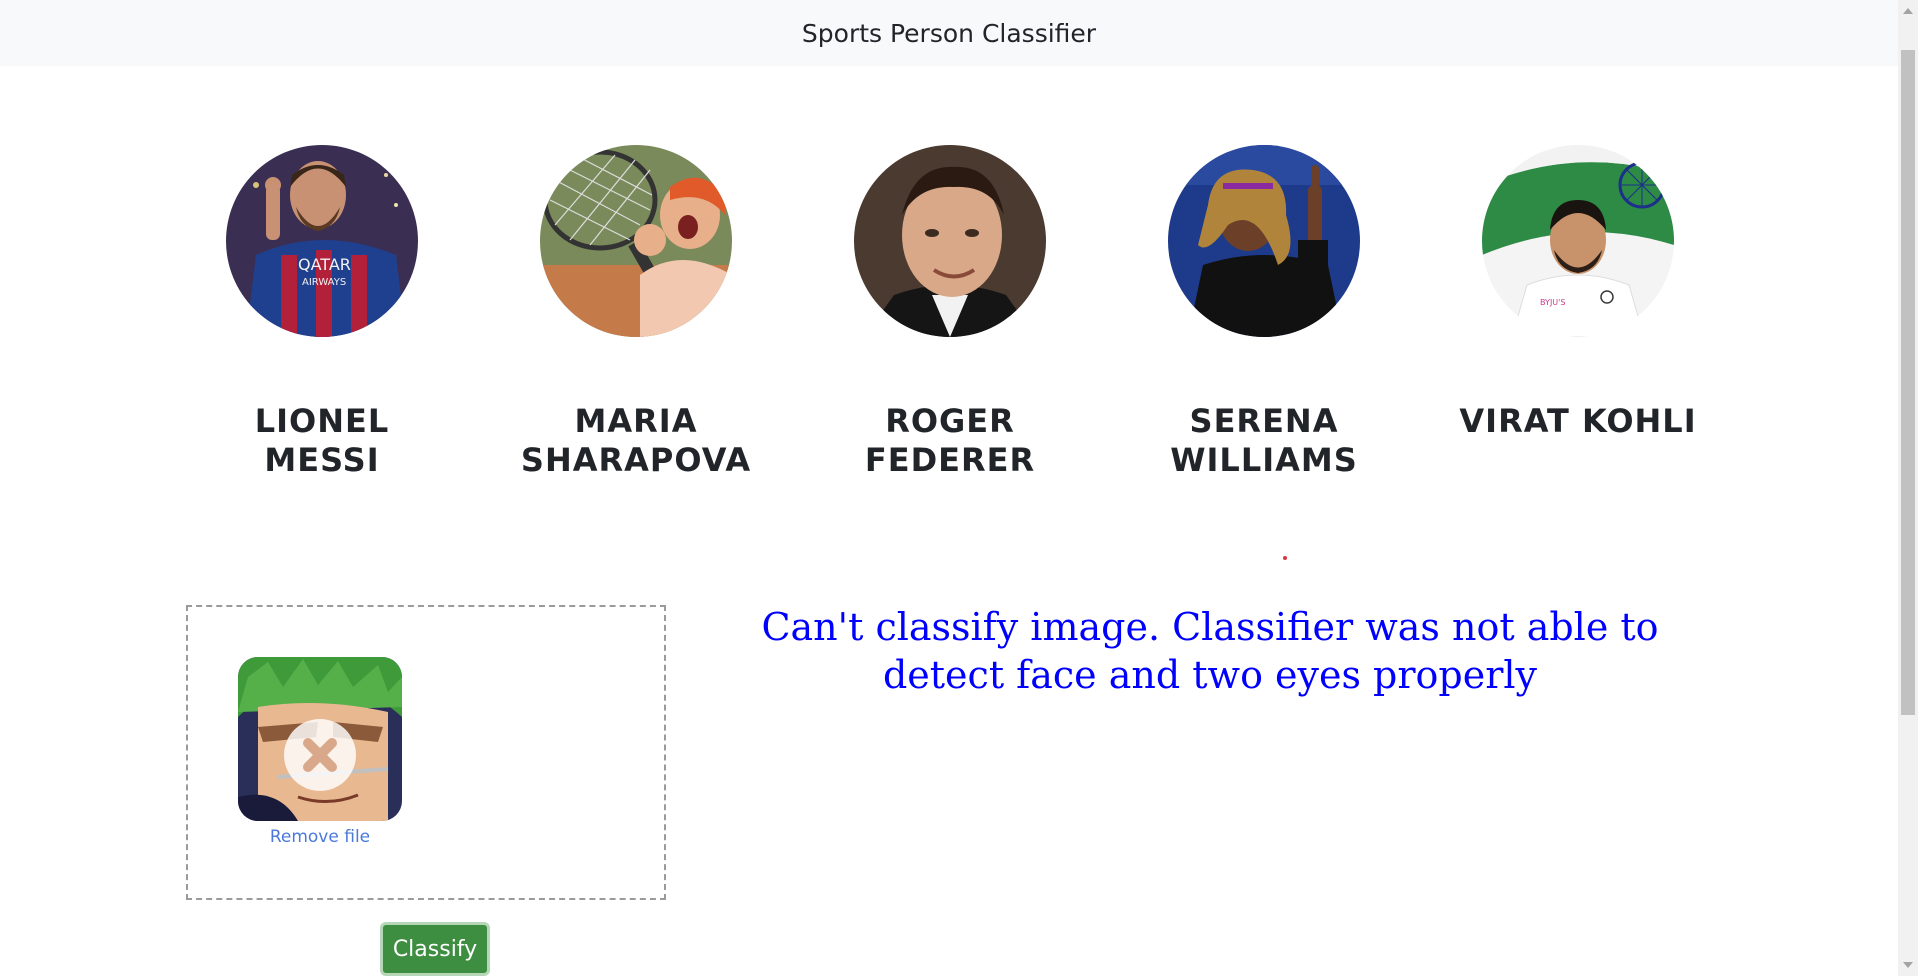 The width and height of the screenshot is (1918, 976). Describe the element at coordinates (1578, 421) in the screenshot. I see `player-name: VIRAT KOHLI` at that location.